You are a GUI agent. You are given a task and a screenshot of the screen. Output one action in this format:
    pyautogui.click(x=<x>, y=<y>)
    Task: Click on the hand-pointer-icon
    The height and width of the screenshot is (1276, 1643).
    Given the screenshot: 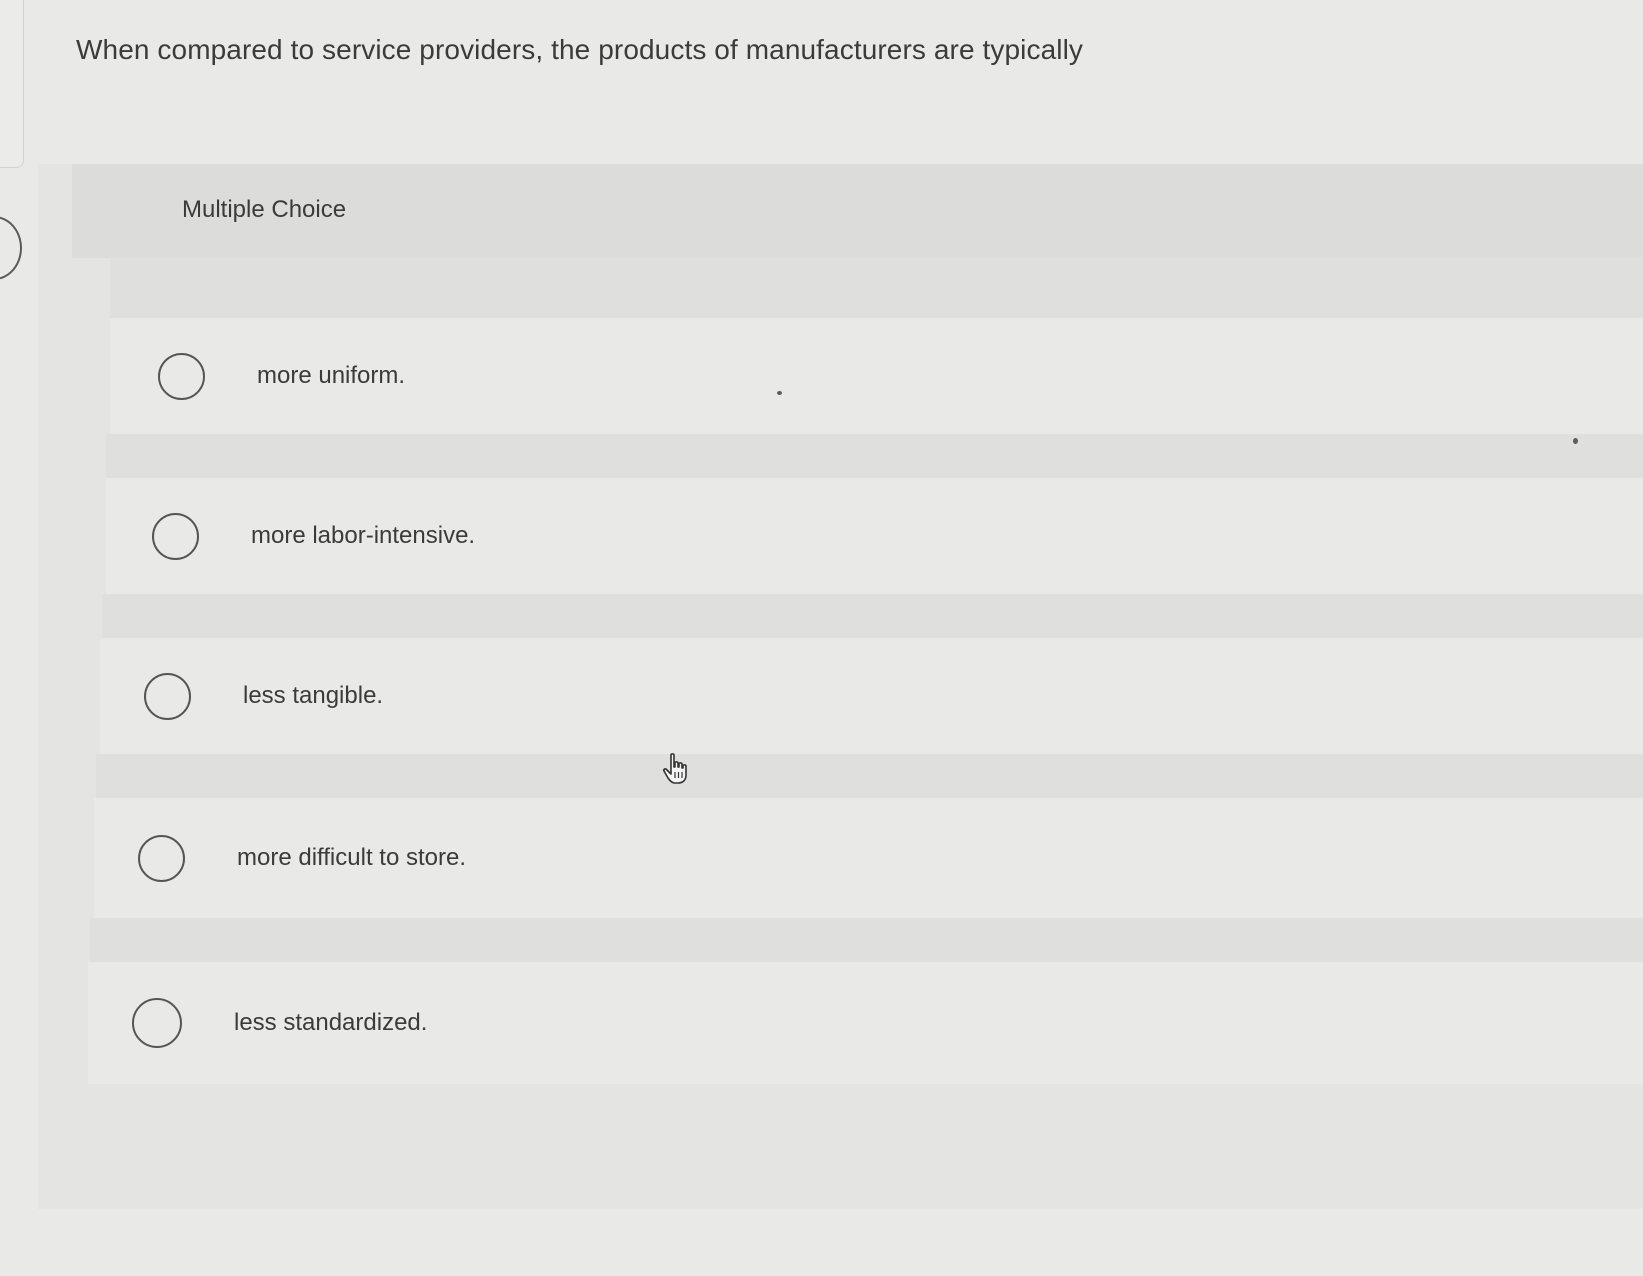 What is the action you would take?
    pyautogui.click(x=675, y=768)
    